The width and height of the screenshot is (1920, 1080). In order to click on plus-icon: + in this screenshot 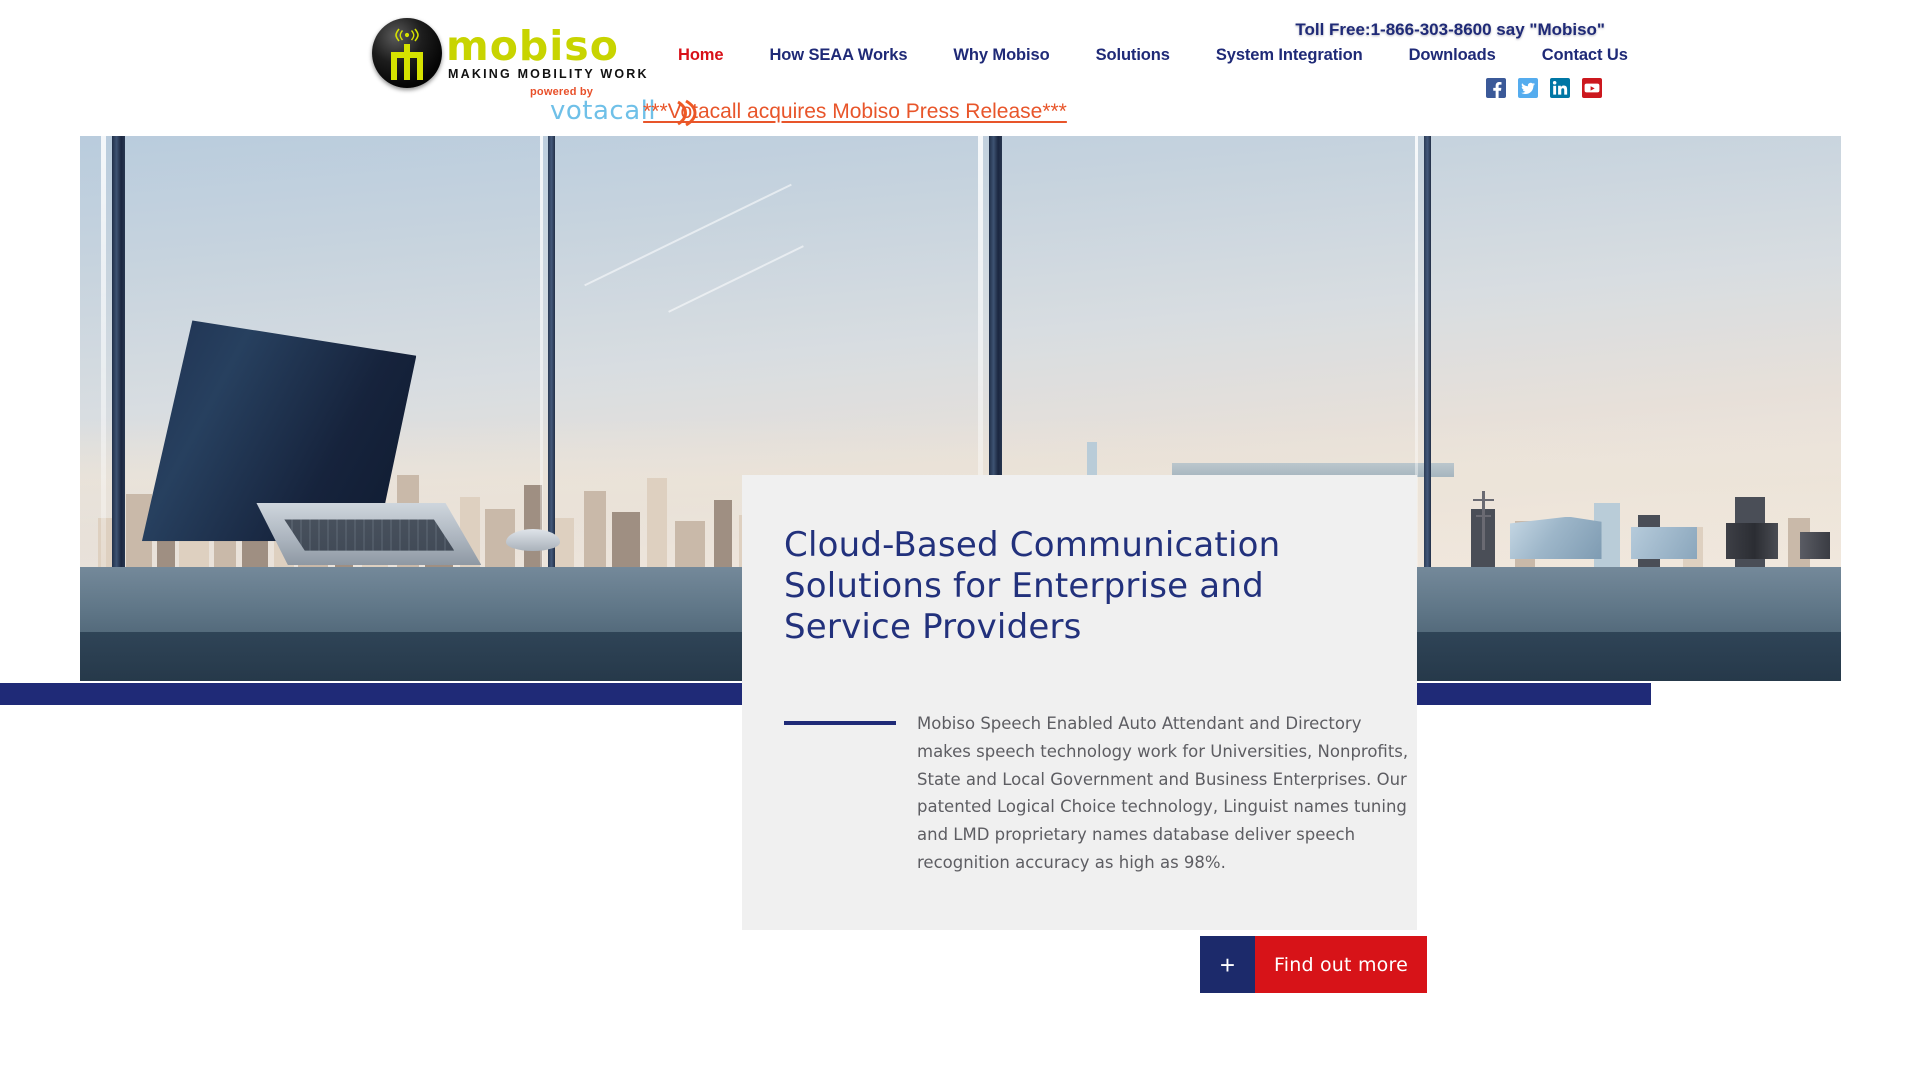, I will do `click(1227, 964)`.